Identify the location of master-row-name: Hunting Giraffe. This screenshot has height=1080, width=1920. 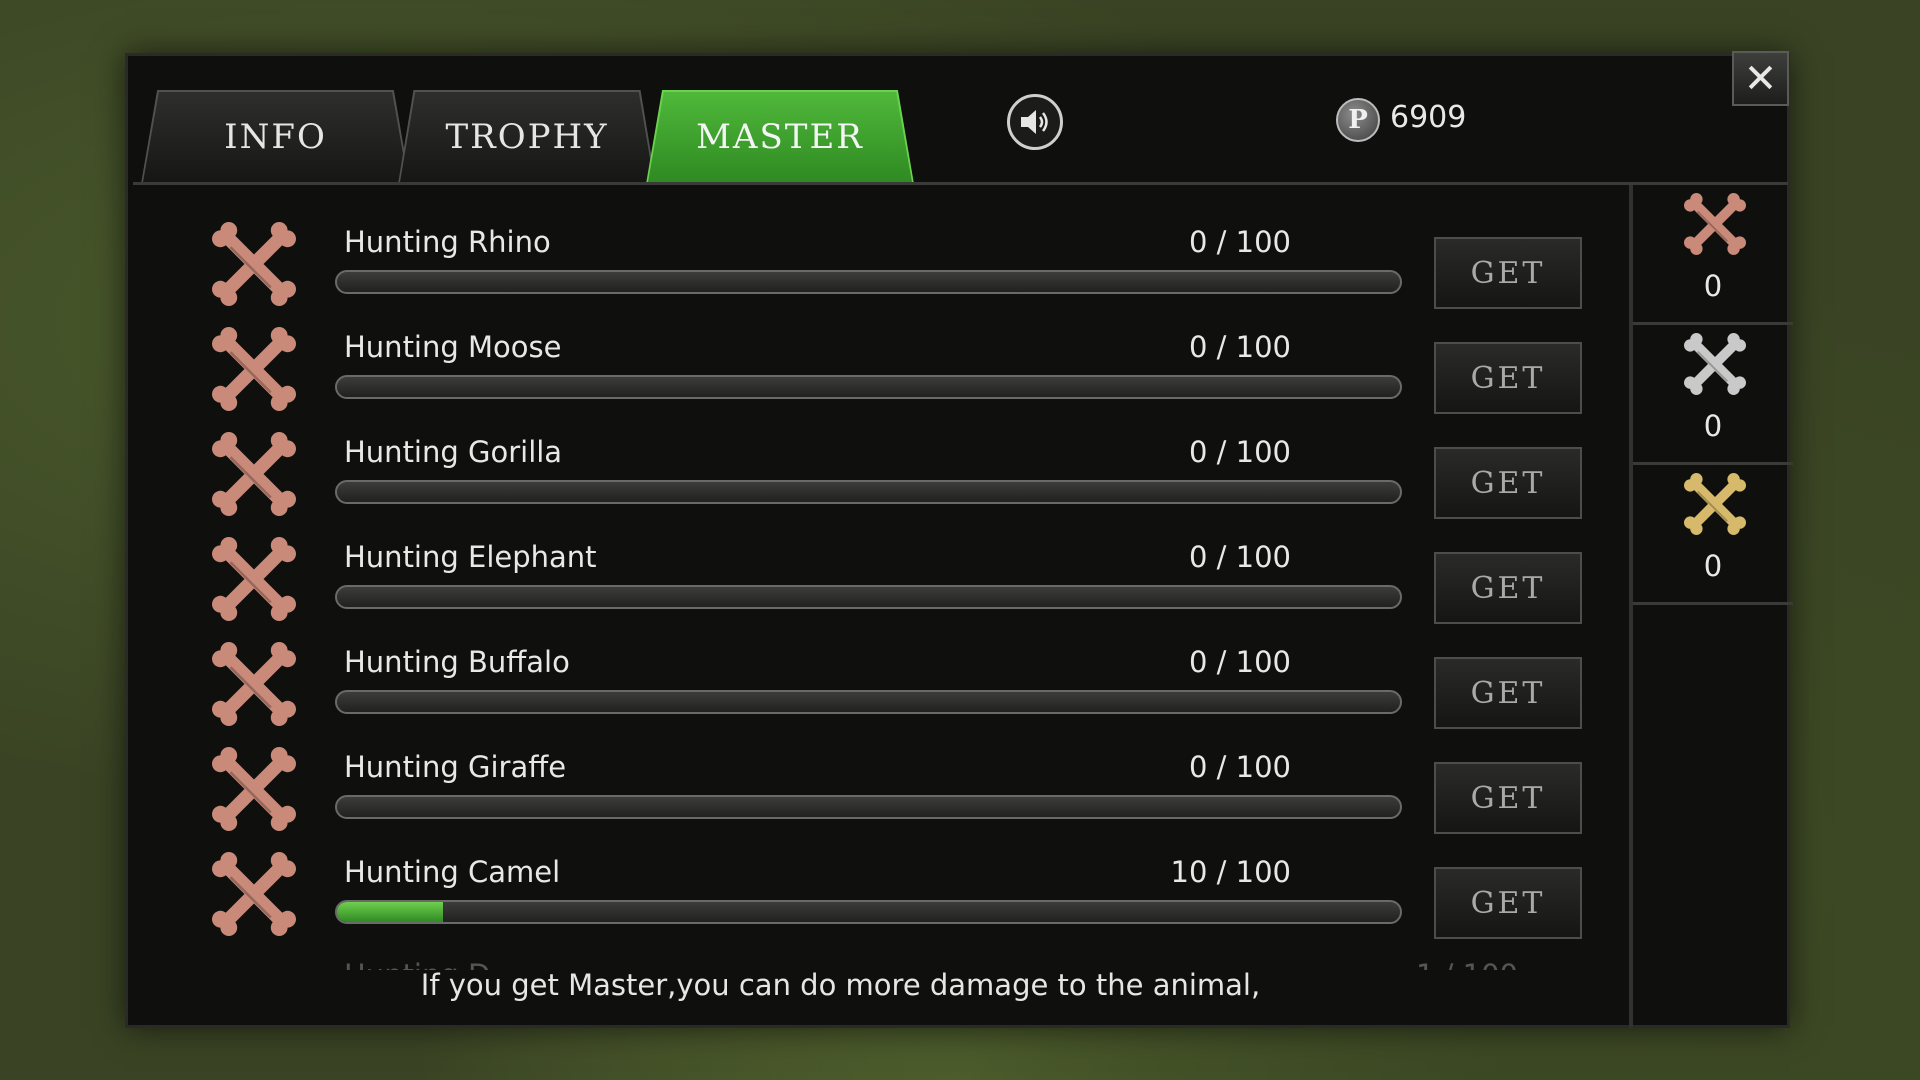
(455, 767).